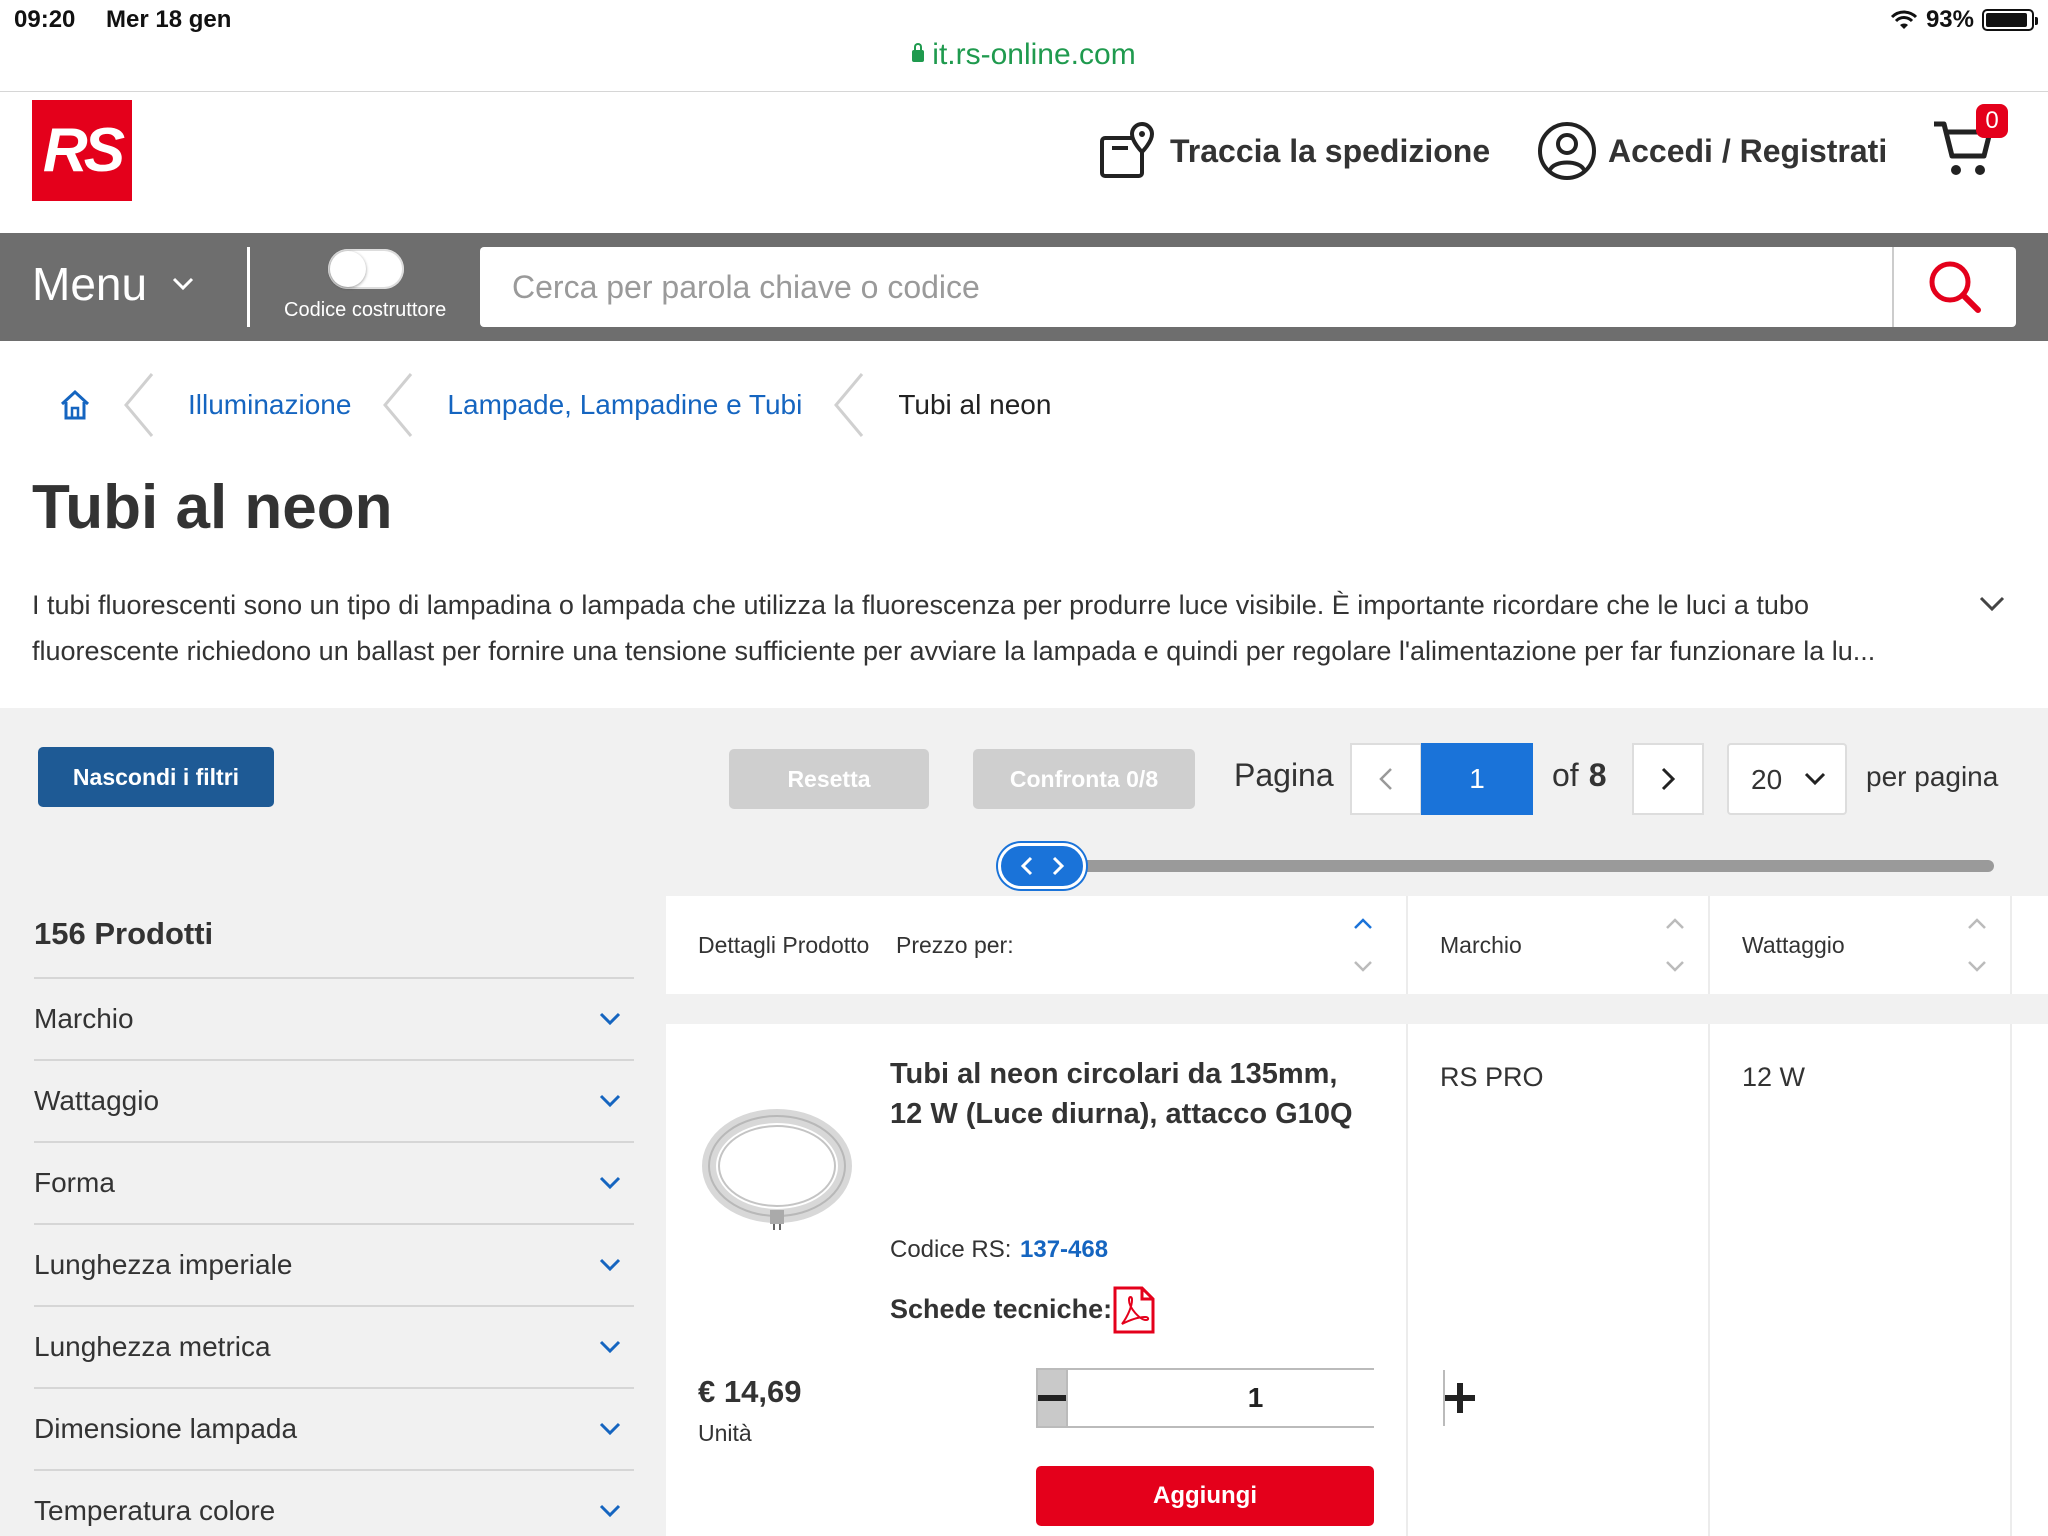 The height and width of the screenshot is (1536, 2048). I want to click on menu-button: Menu, so click(113, 284).